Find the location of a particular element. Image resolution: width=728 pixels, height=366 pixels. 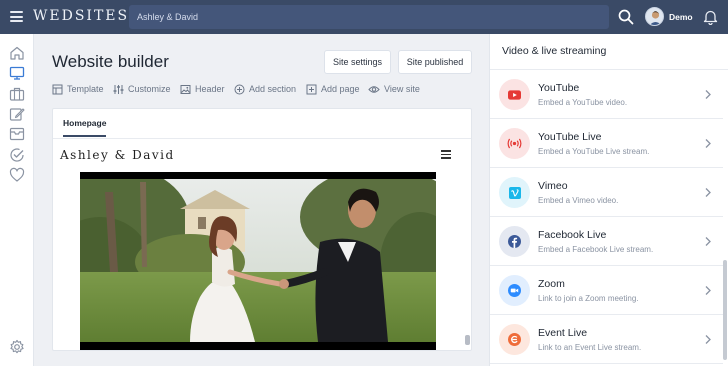

avatar is located at coordinates (654, 16).